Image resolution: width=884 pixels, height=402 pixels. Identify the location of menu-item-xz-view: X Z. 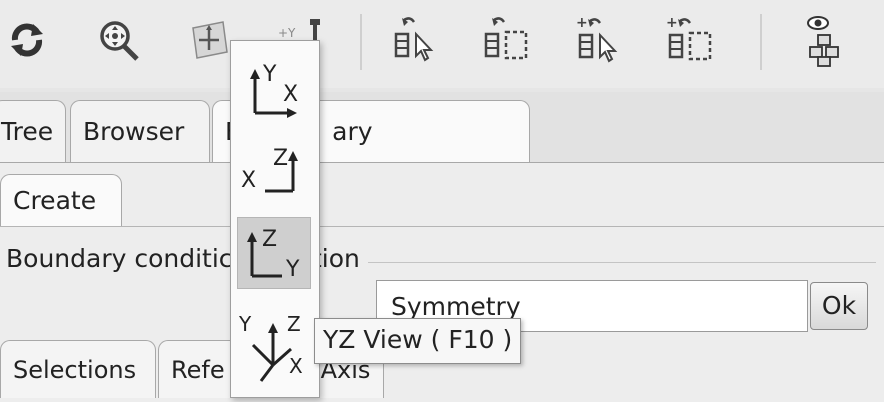
(274, 167).